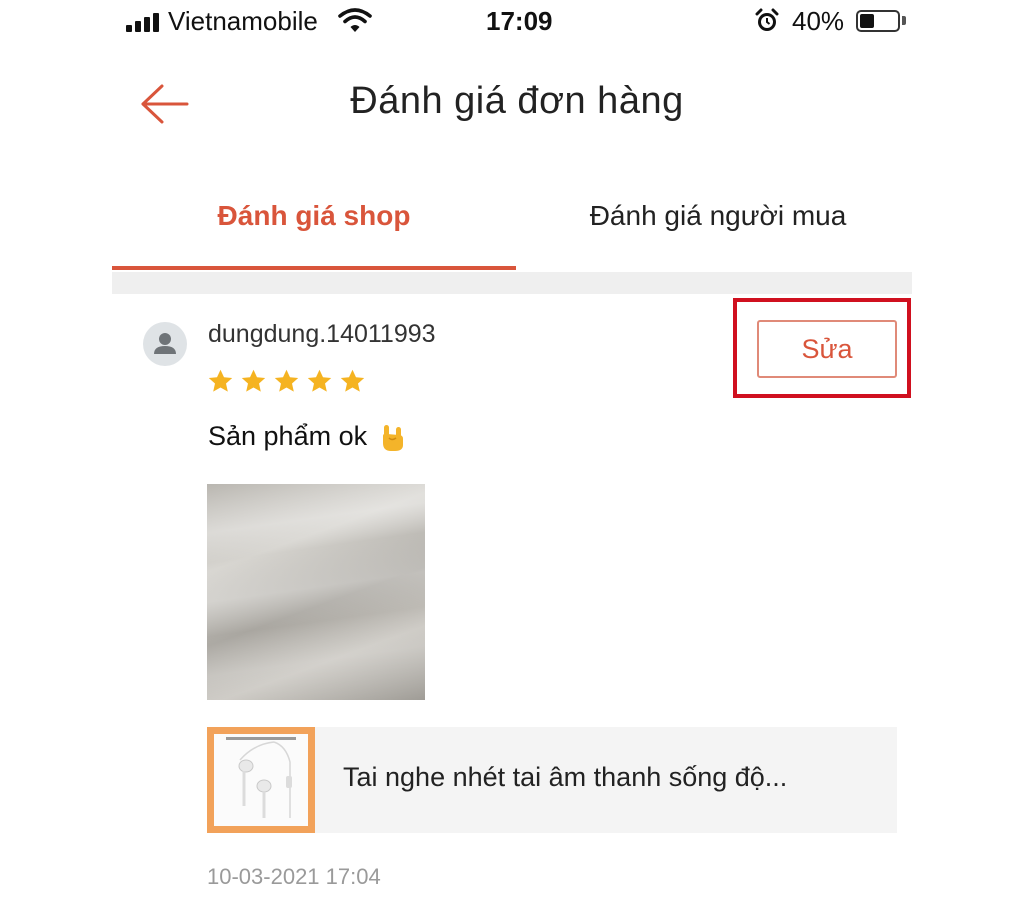 This screenshot has height=912, width=1024. Describe the element at coordinates (288, 436) in the screenshot. I see `review-text: Sản phẩm ok` at that location.